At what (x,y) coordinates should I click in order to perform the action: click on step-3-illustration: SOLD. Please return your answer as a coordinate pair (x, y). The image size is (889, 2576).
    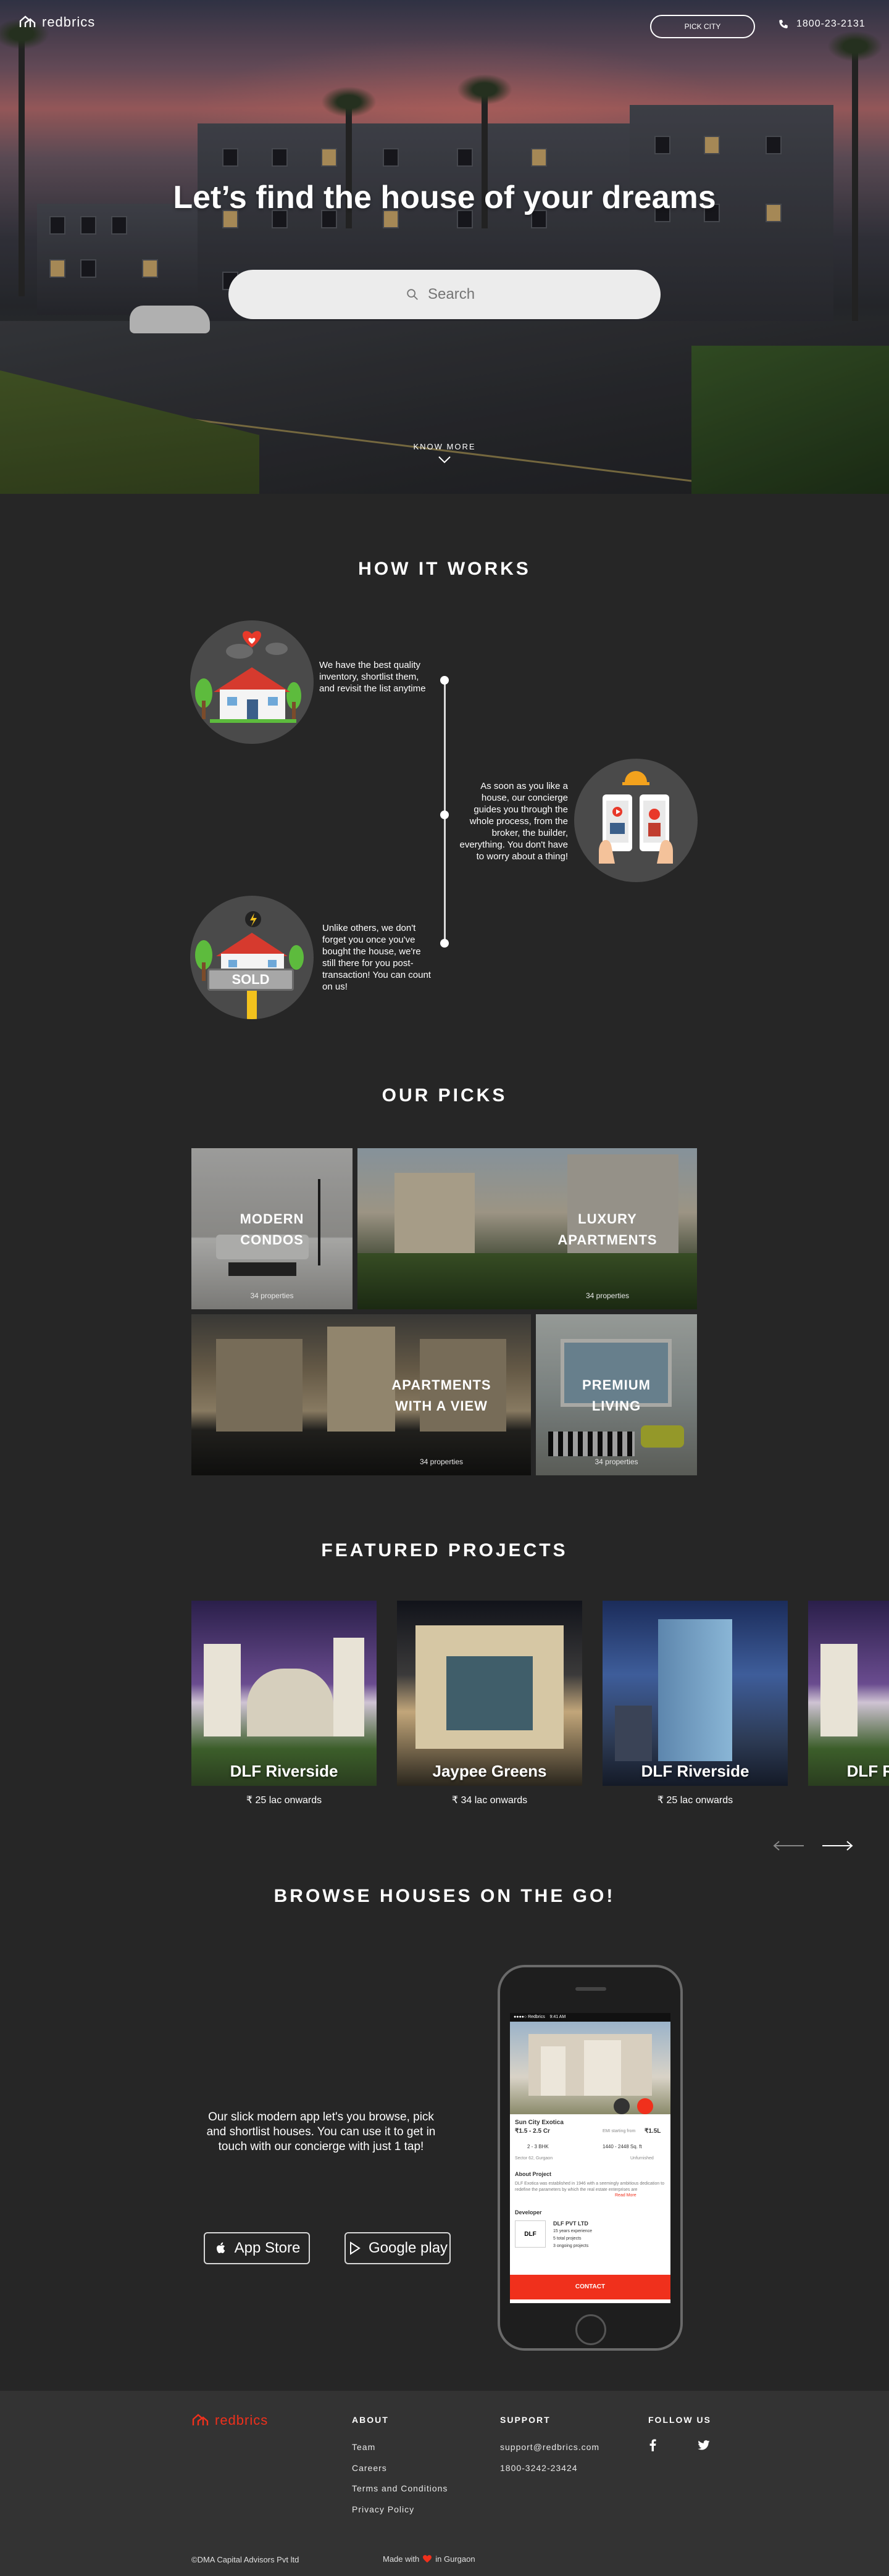
    Looking at the image, I should click on (252, 958).